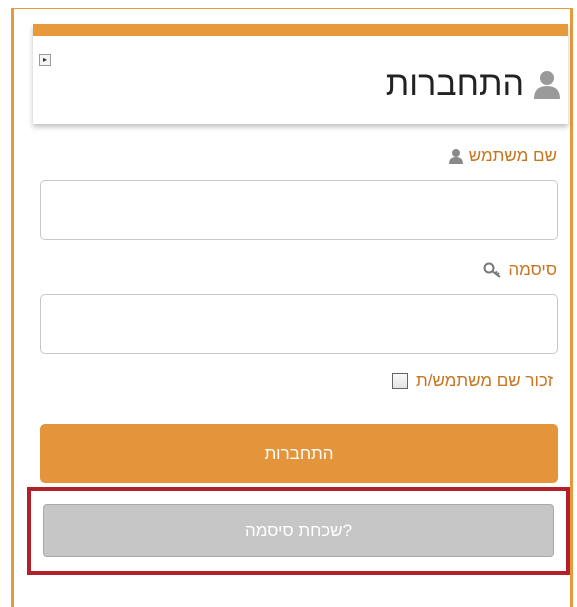 The height and width of the screenshot is (607, 577). I want to click on password-label-text: סיסמה, so click(532, 269).